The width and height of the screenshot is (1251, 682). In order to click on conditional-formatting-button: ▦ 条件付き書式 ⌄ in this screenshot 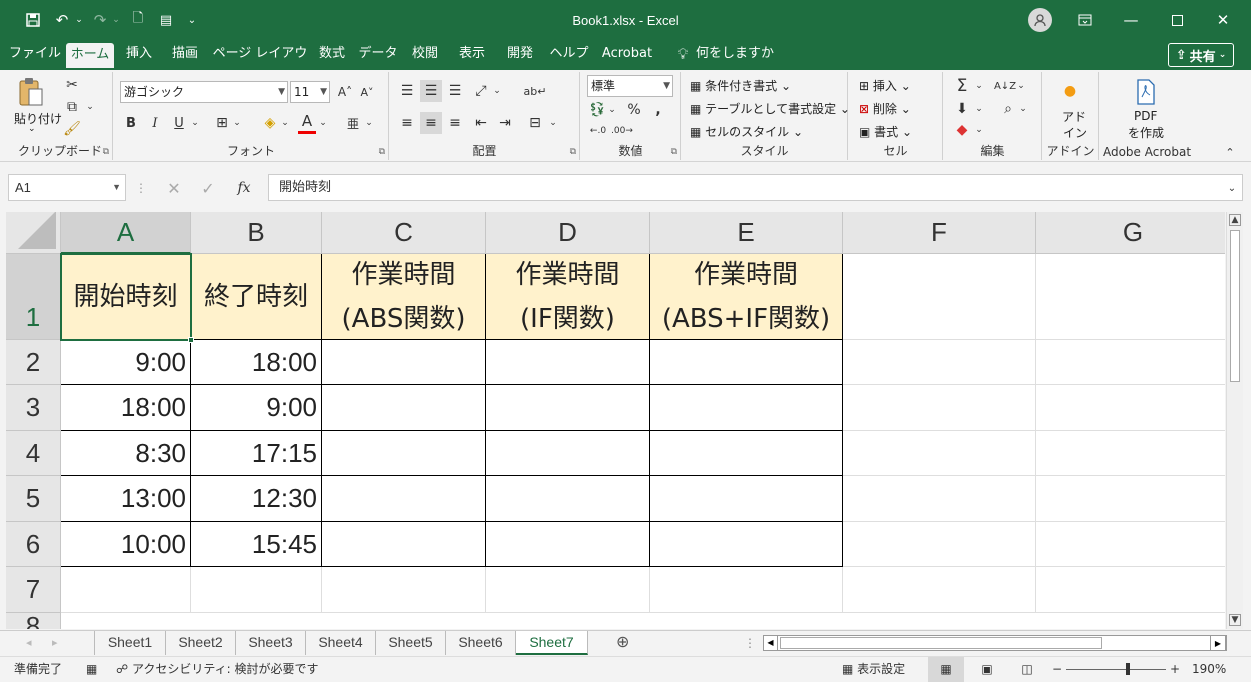, I will do `click(740, 85)`.